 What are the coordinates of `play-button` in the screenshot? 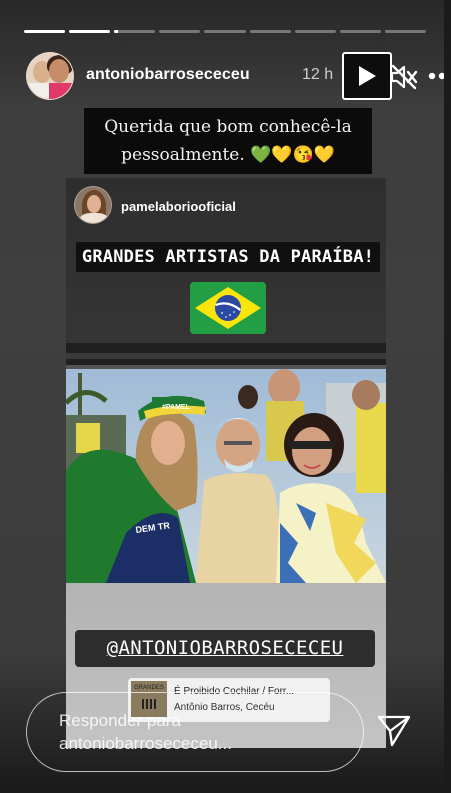 It's located at (367, 76).